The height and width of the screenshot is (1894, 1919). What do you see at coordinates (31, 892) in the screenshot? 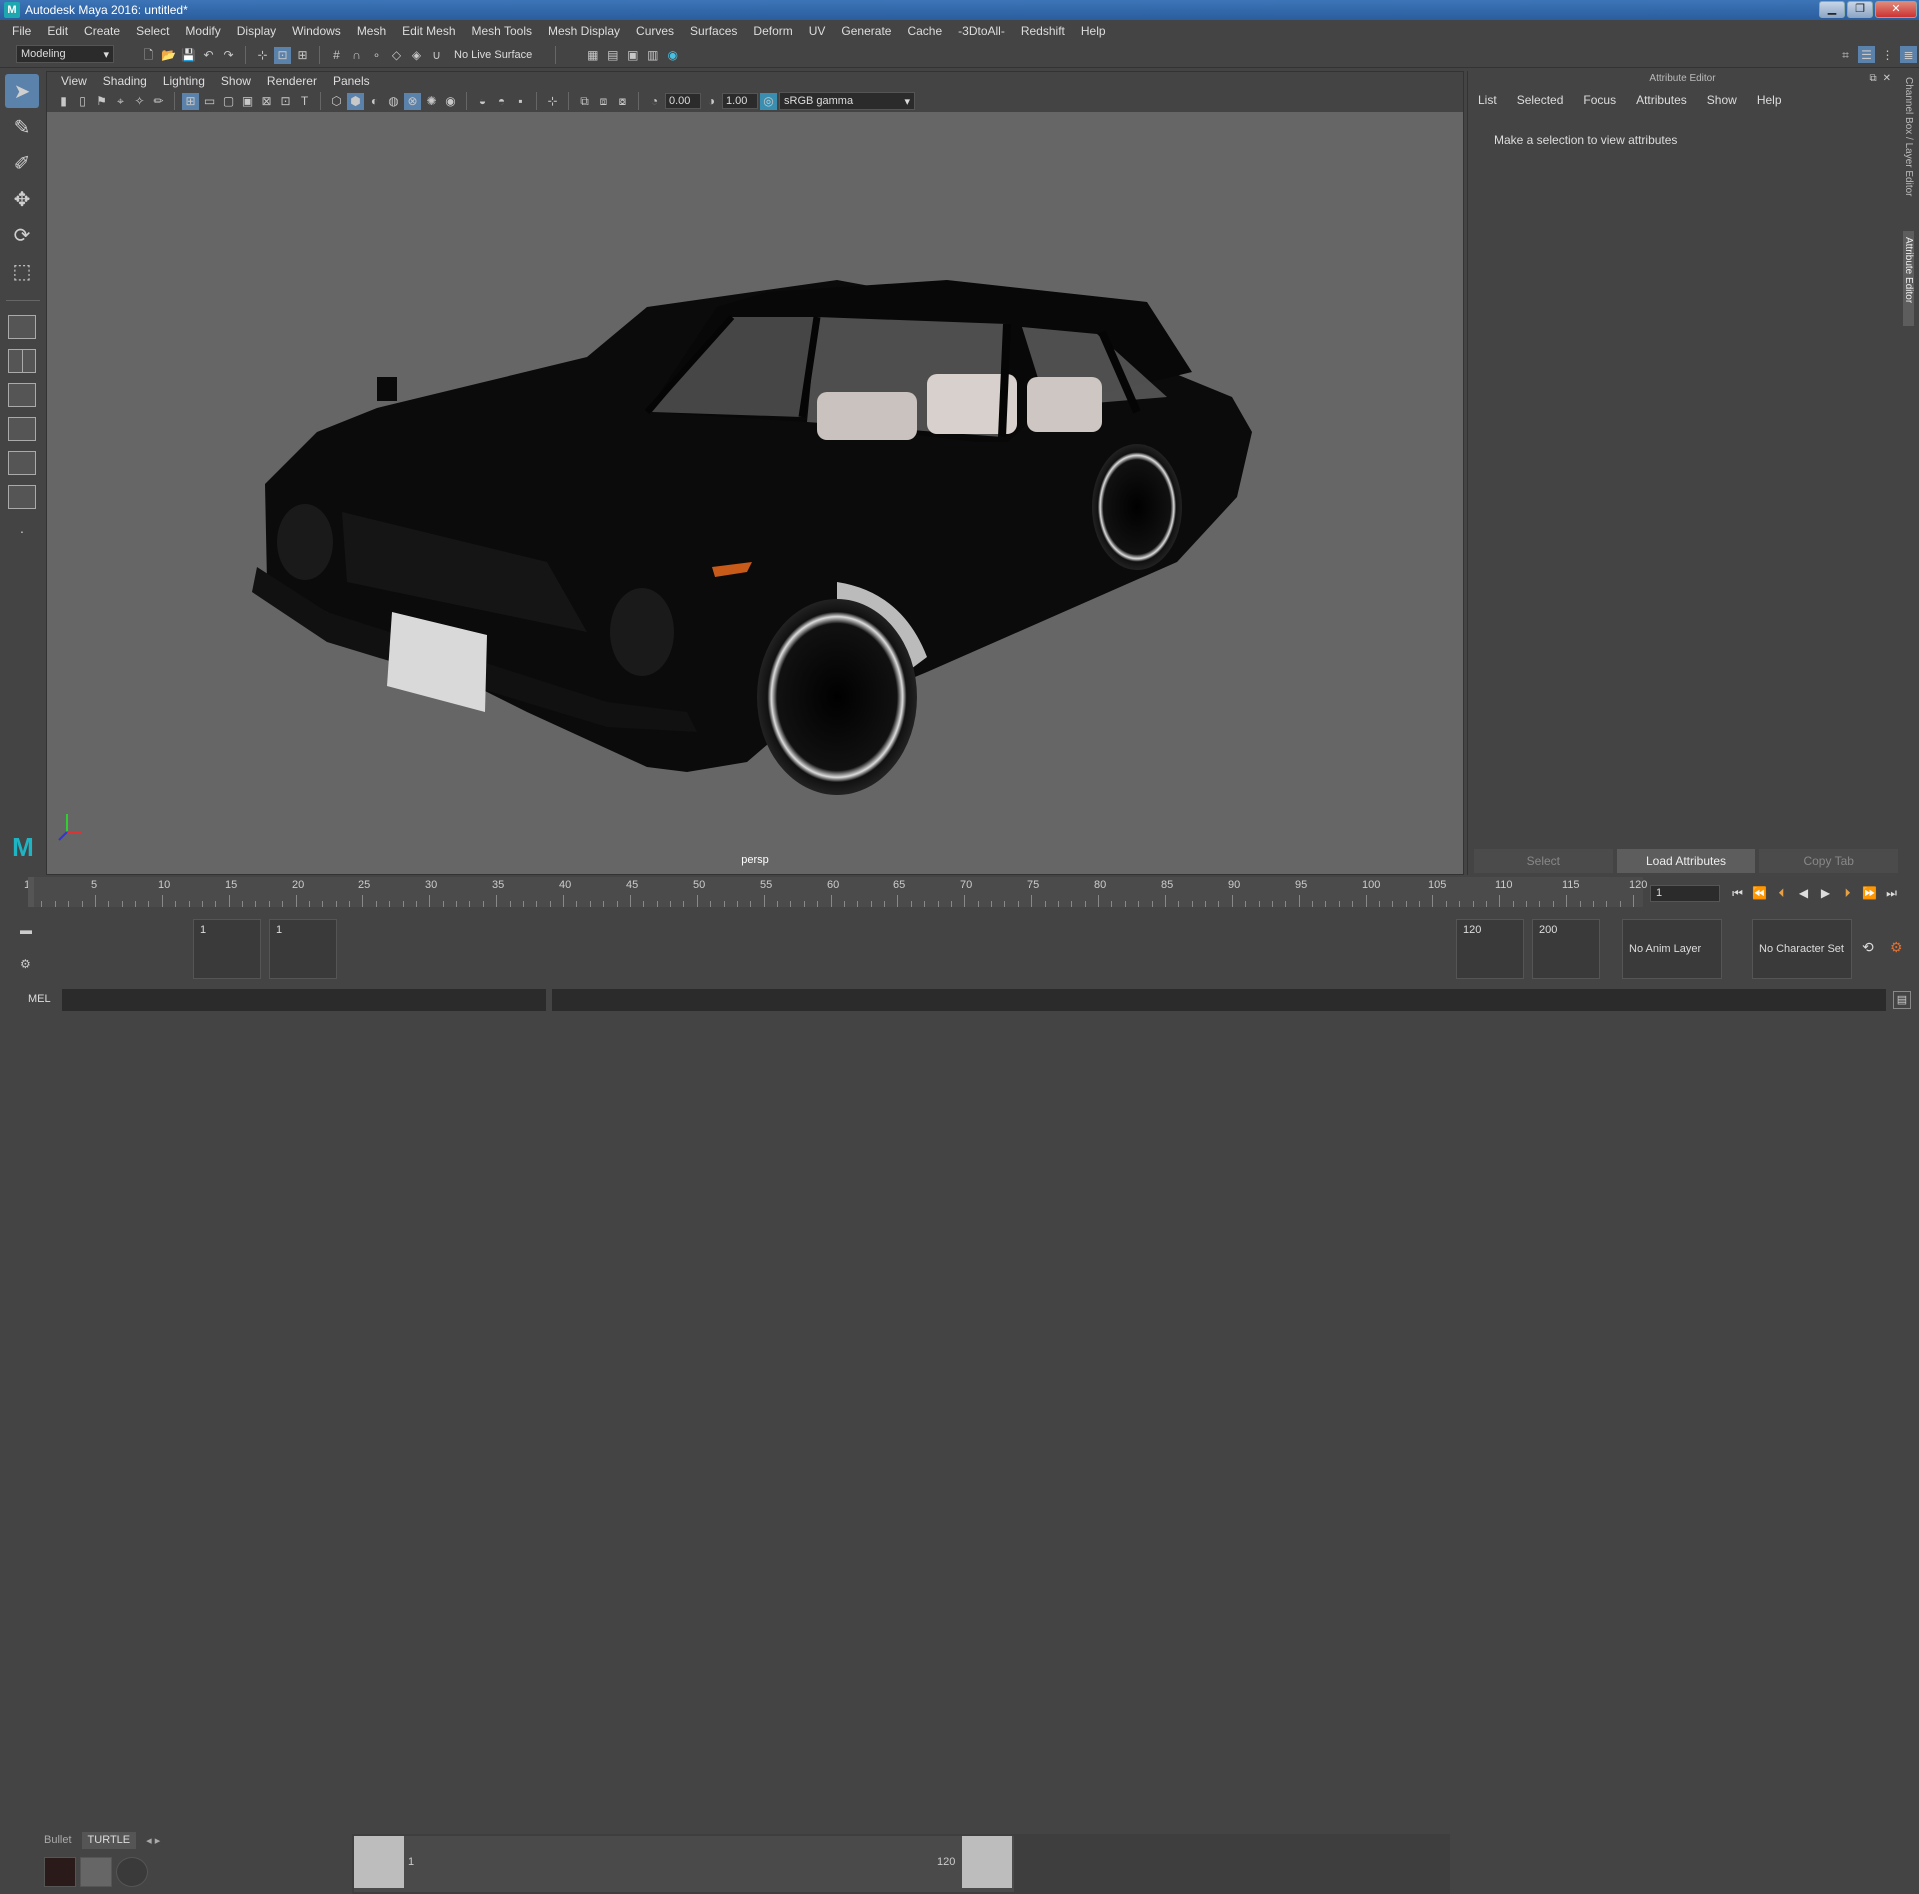
I see `current-time-indicator` at bounding box center [31, 892].